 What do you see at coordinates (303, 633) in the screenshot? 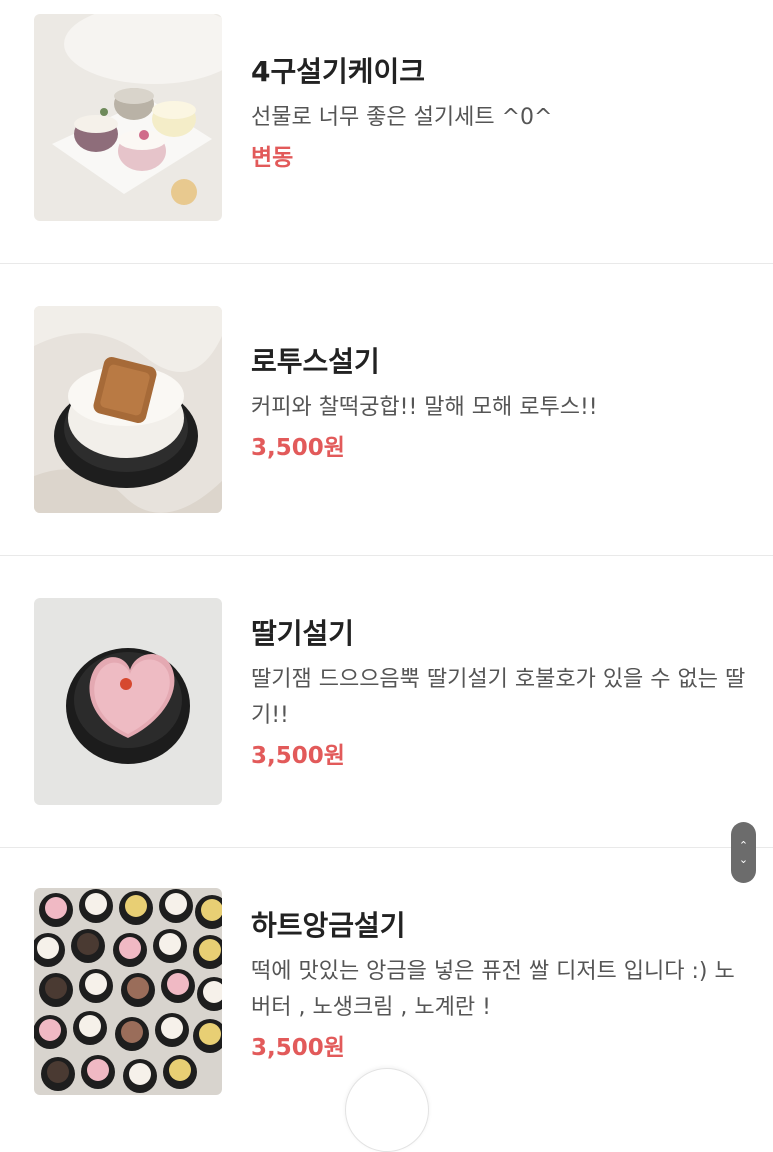
I see `menu-item-title: 딸기설기` at bounding box center [303, 633].